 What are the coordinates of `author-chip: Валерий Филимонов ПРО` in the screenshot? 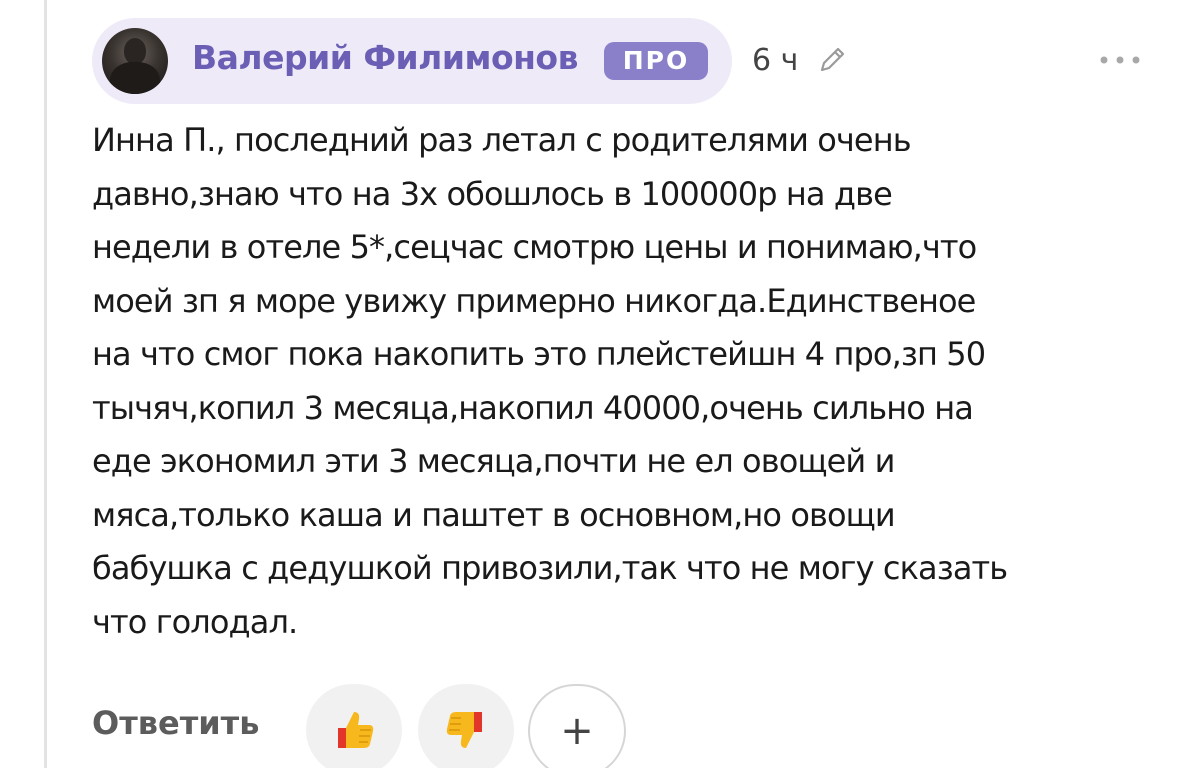 It's located at (412, 61).